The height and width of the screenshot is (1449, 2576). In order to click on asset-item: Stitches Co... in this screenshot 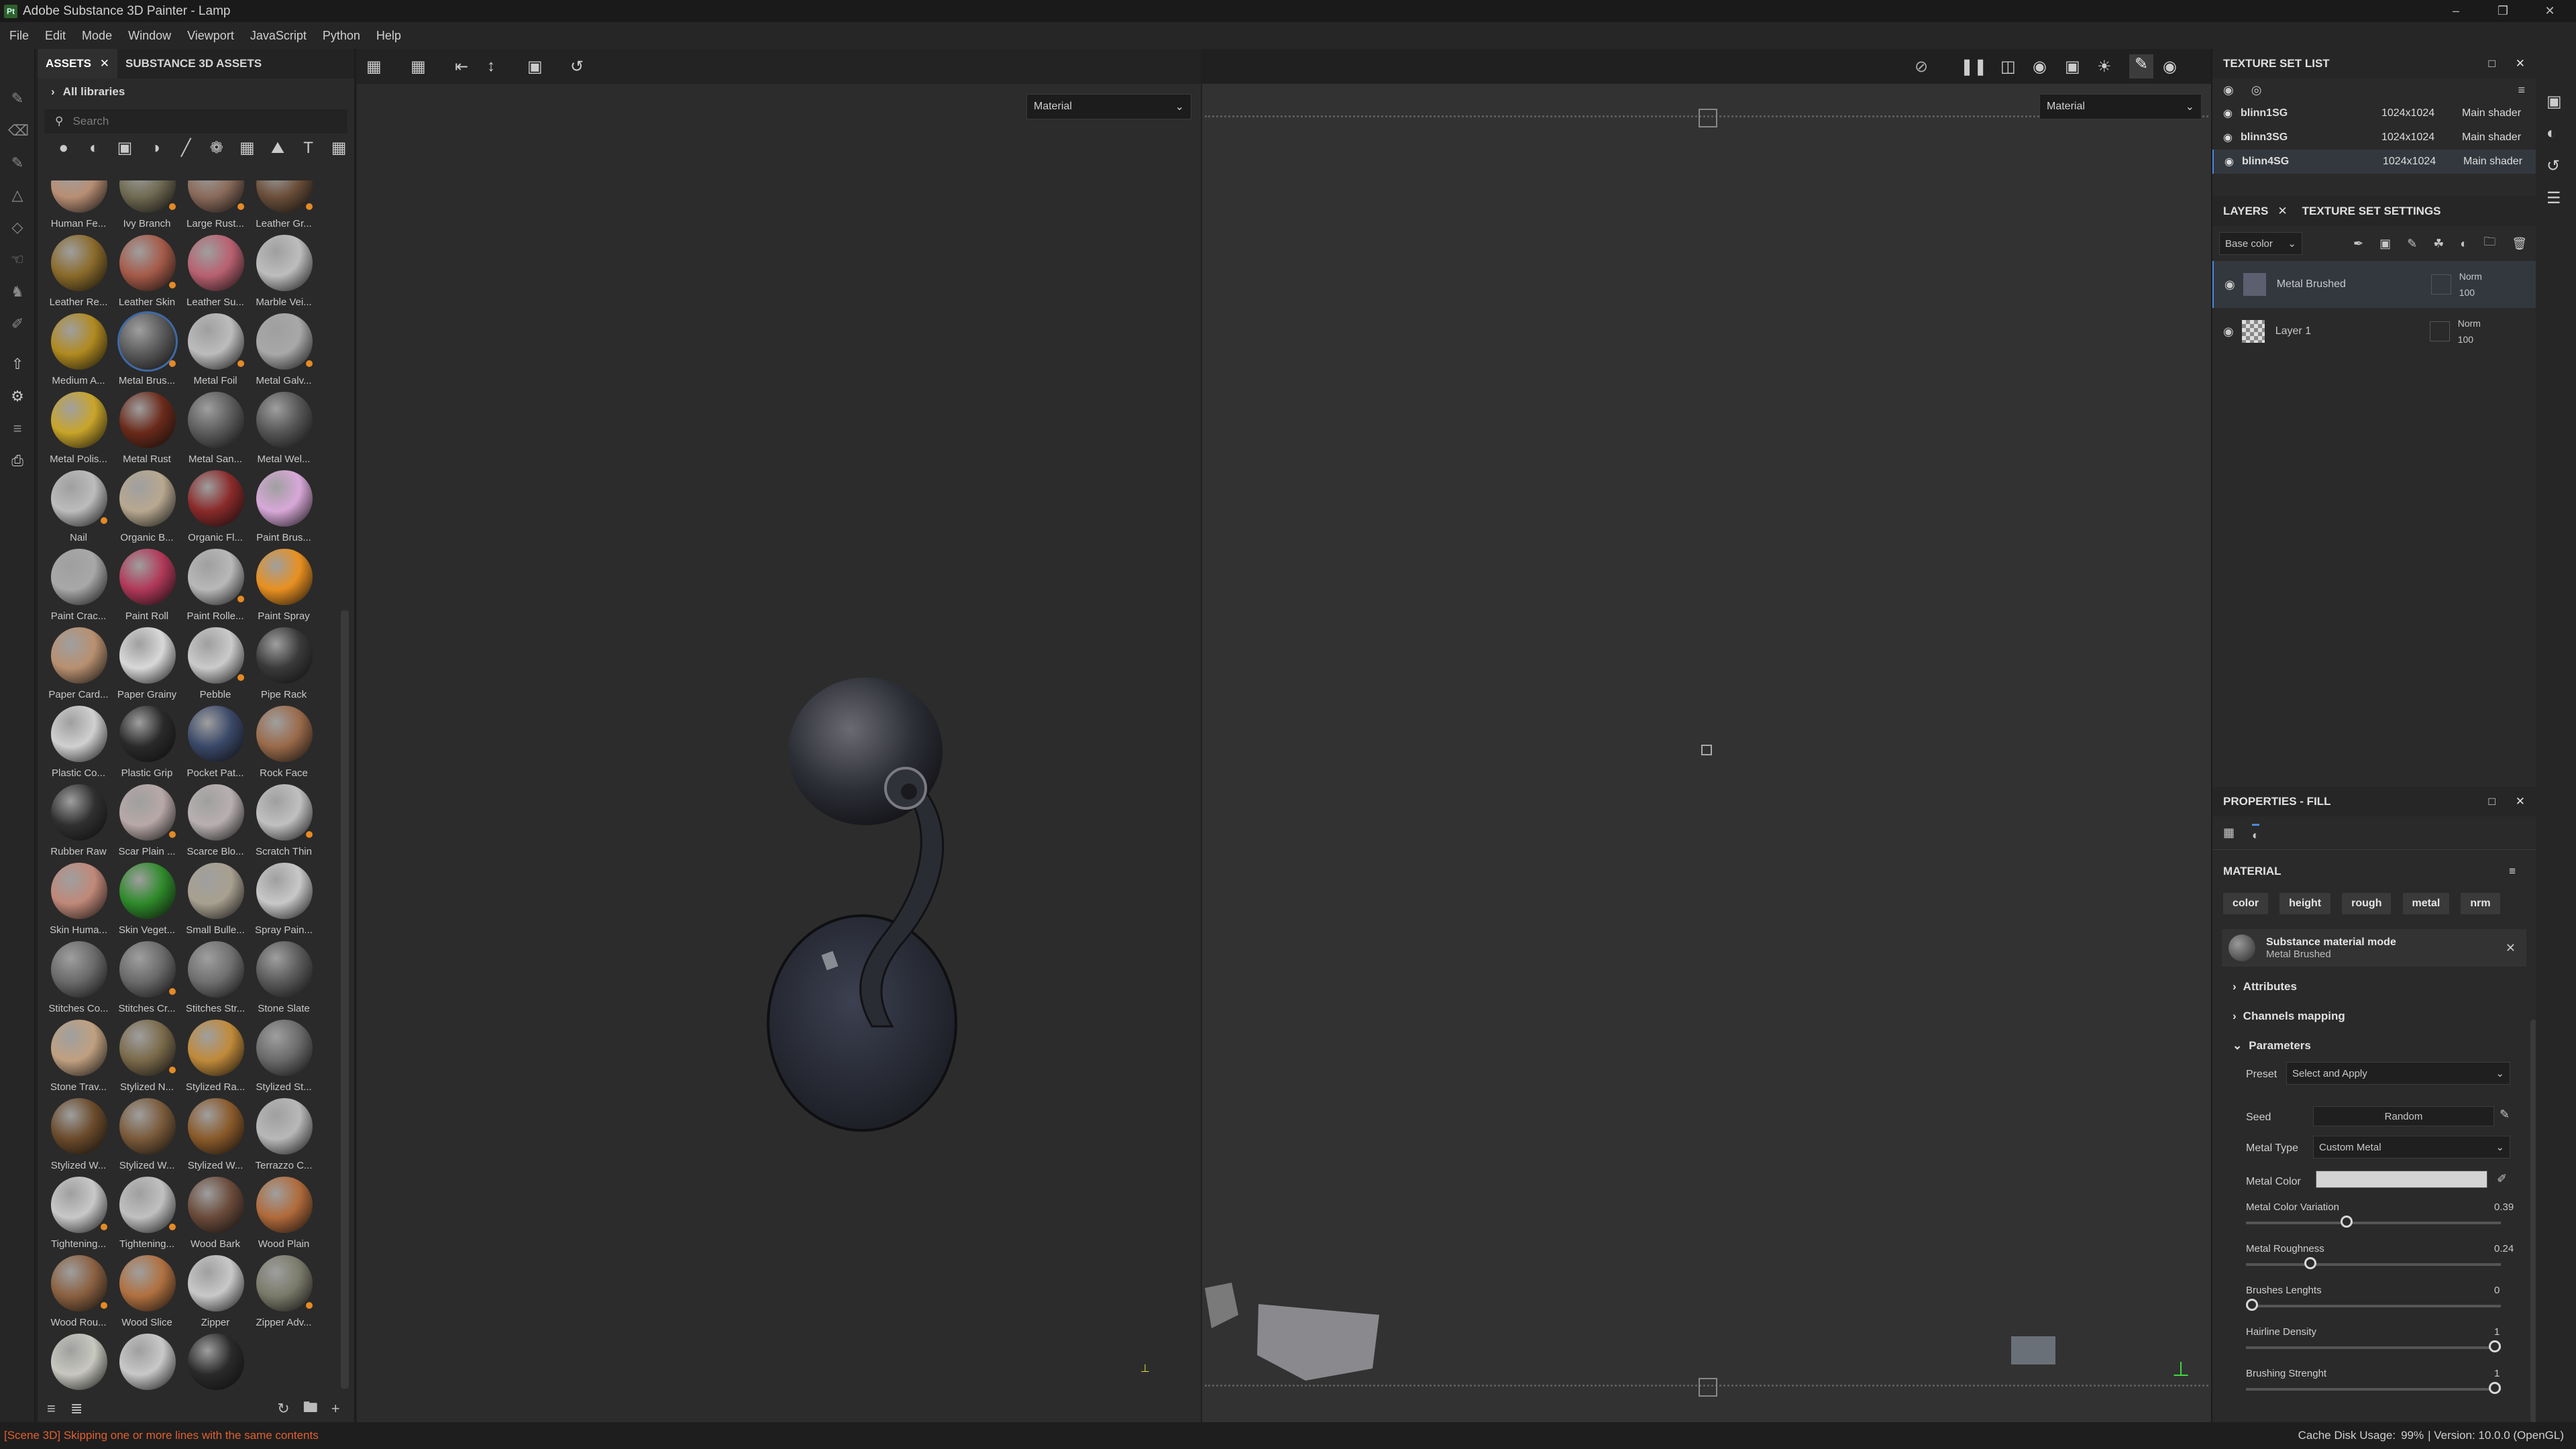, I will do `click(78, 980)`.